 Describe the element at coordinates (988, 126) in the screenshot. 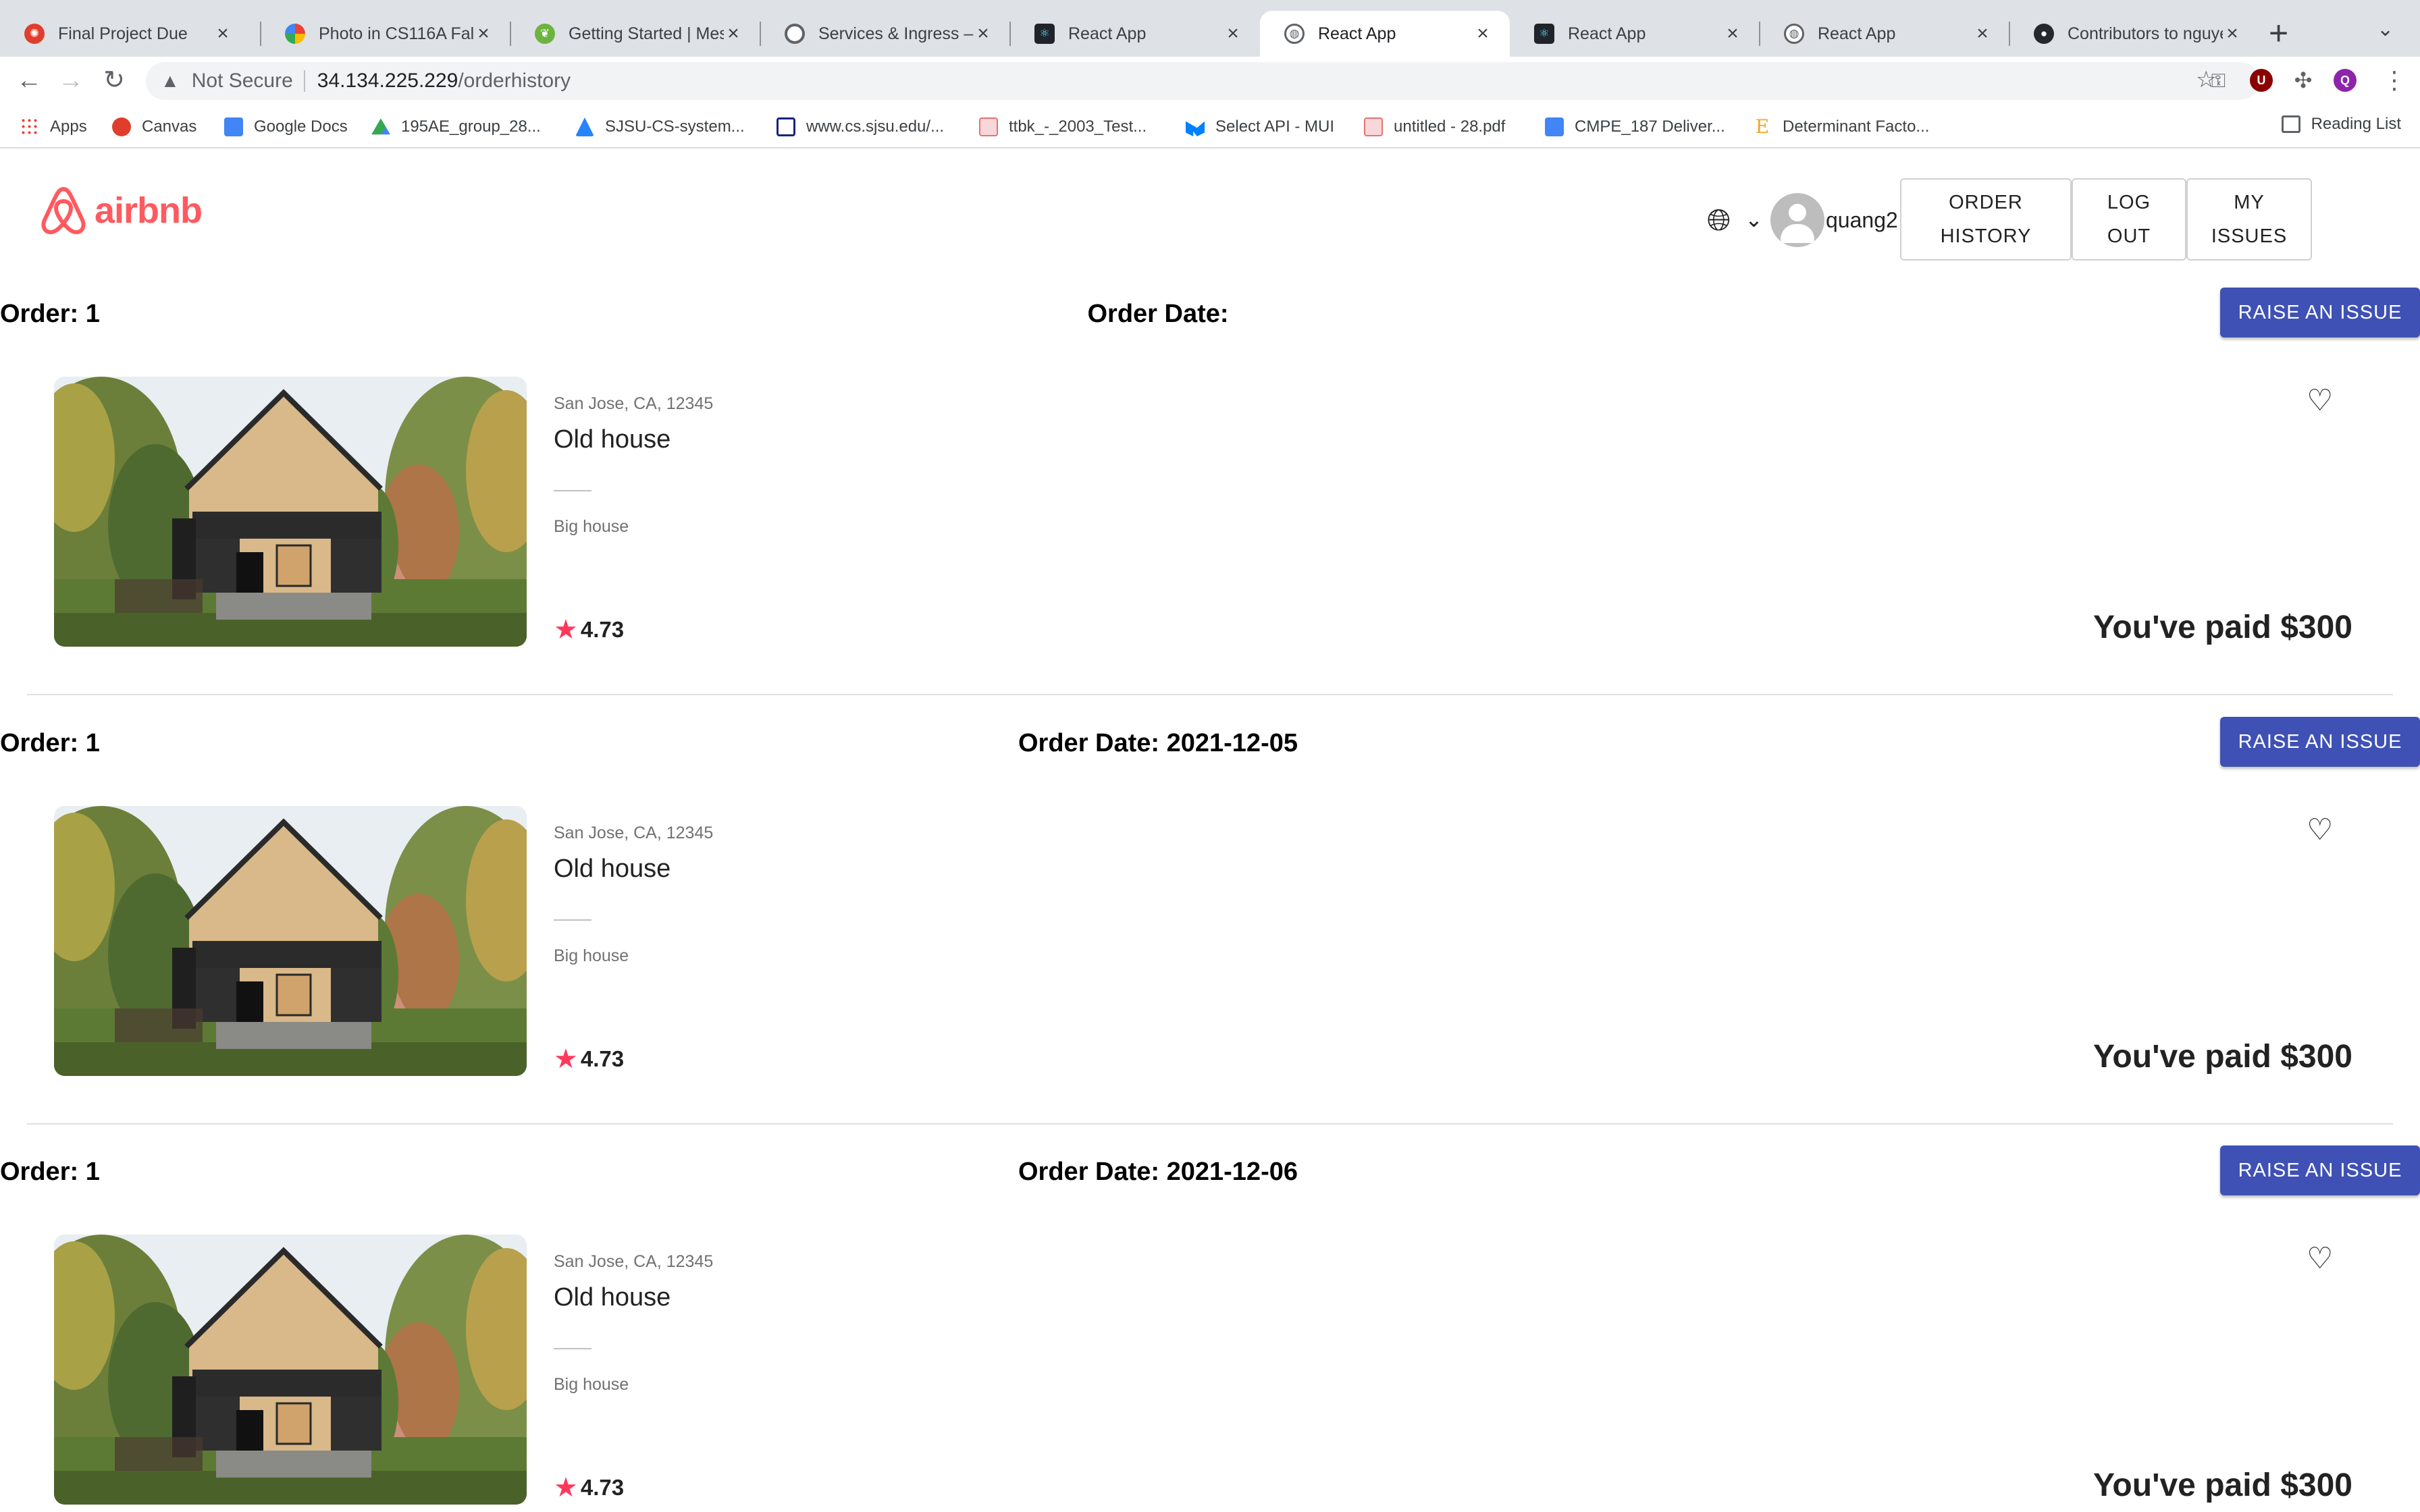

I see `pdf-icon` at that location.